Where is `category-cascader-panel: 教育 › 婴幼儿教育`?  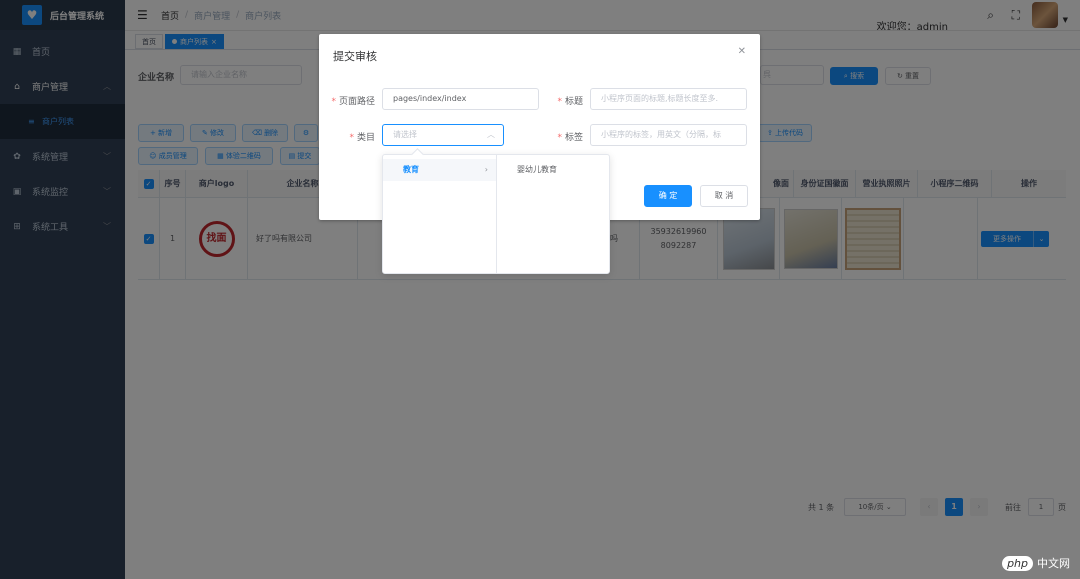 category-cascader-panel: 教育 › 婴幼儿教育 is located at coordinates (496, 214).